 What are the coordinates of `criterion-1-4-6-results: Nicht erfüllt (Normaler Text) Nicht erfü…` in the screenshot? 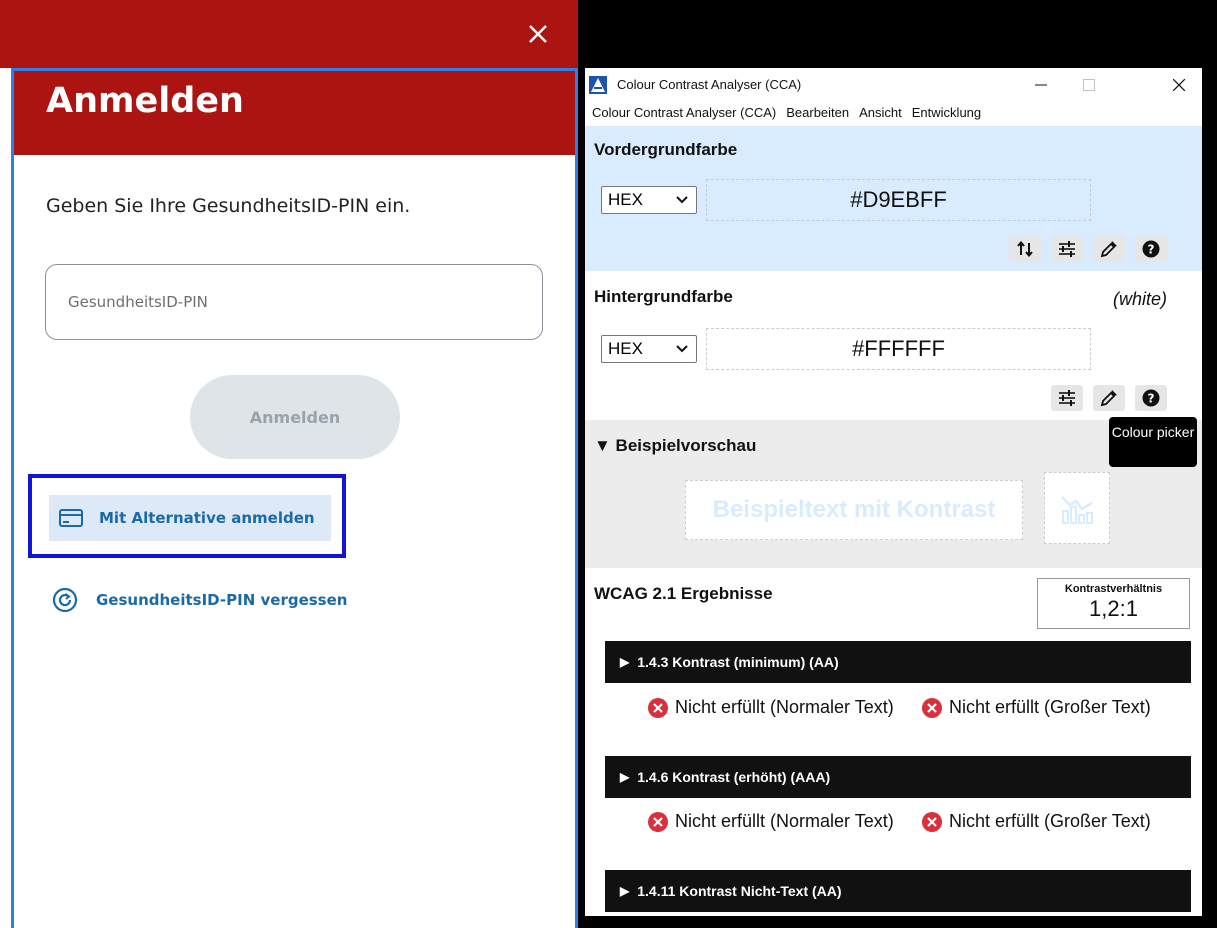 It's located at (893, 841).